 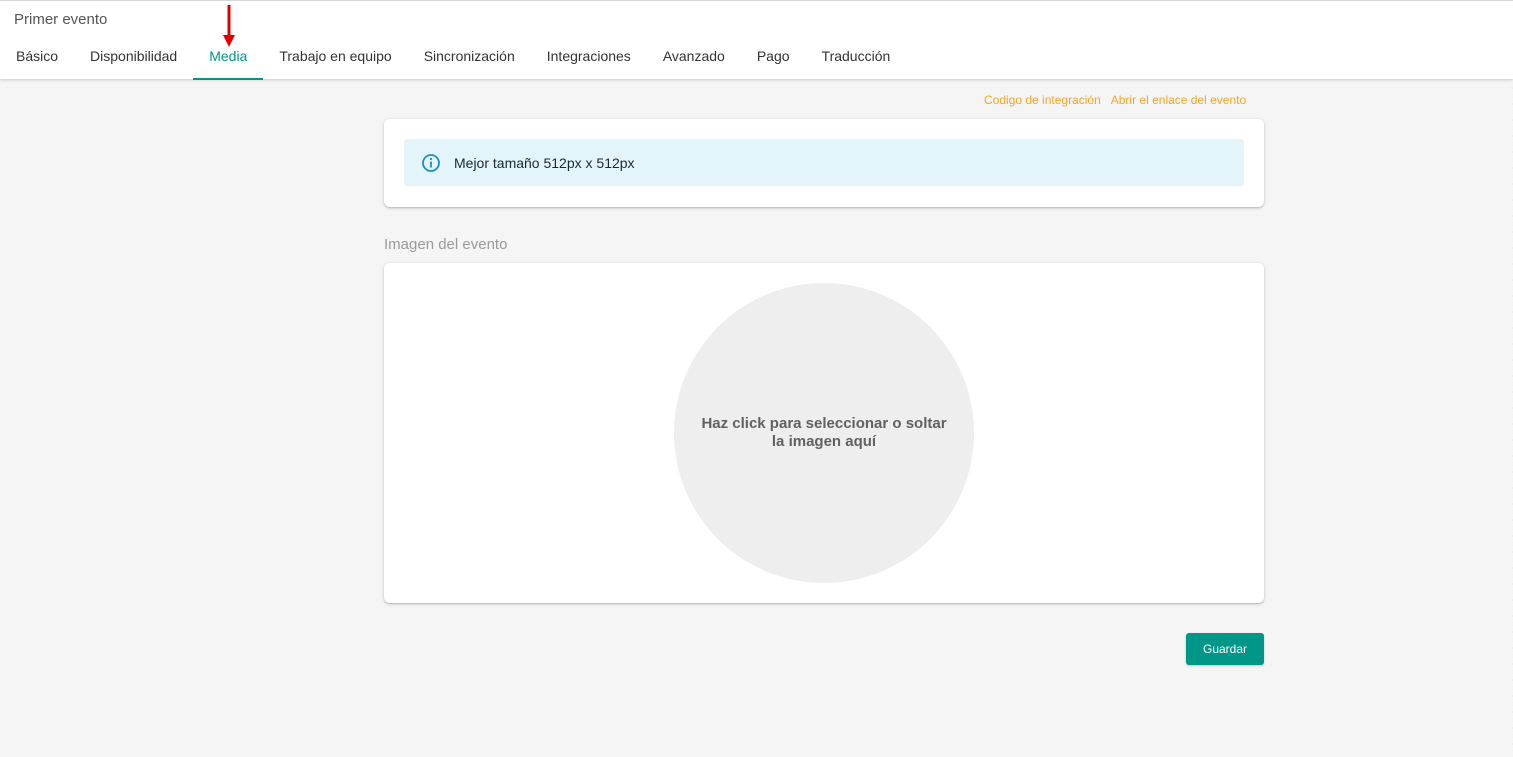 I want to click on info-alert: Mejor tamaño 512px x 512px, so click(x=824, y=162).